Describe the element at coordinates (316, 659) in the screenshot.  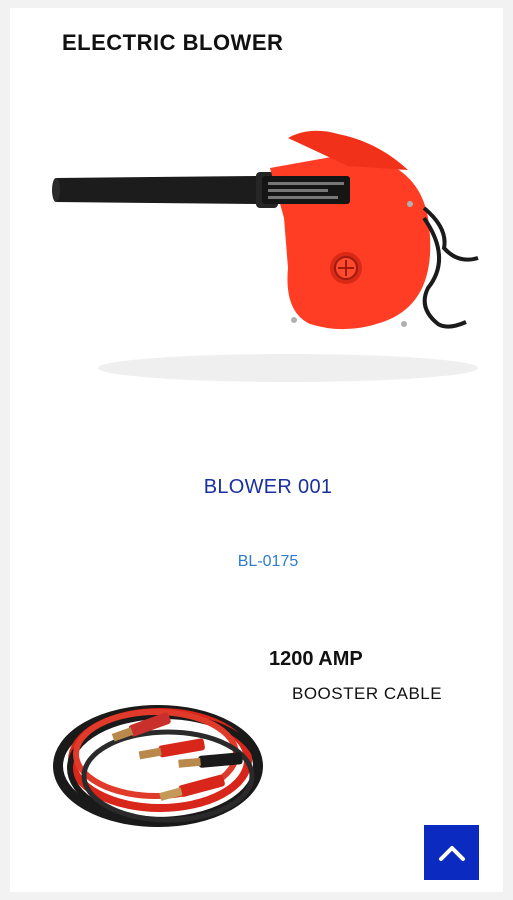
I see `banner-heading: 1200 AMP` at that location.